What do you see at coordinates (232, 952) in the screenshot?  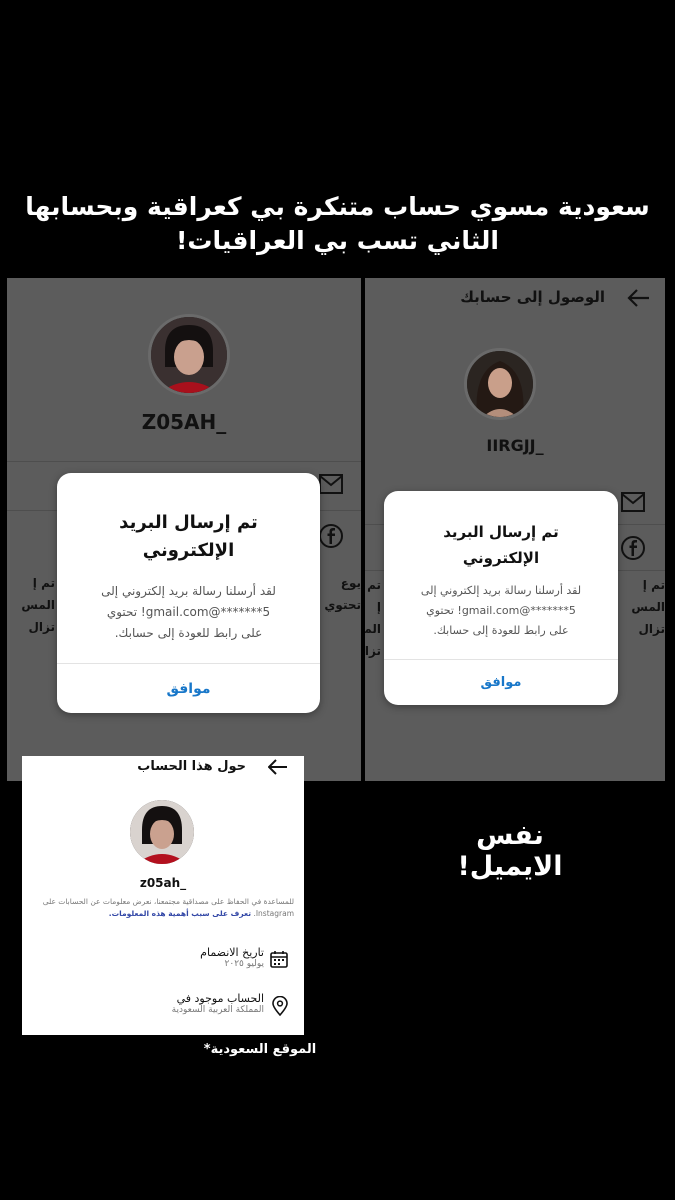 I see `joined-label: تاريخ الانضمام` at bounding box center [232, 952].